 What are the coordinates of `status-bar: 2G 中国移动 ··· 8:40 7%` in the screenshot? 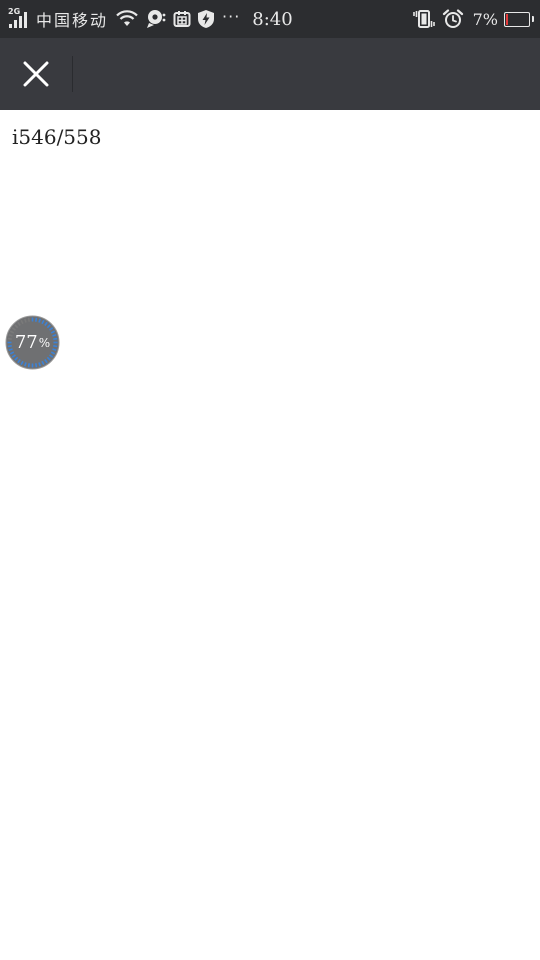 It's located at (270, 19).